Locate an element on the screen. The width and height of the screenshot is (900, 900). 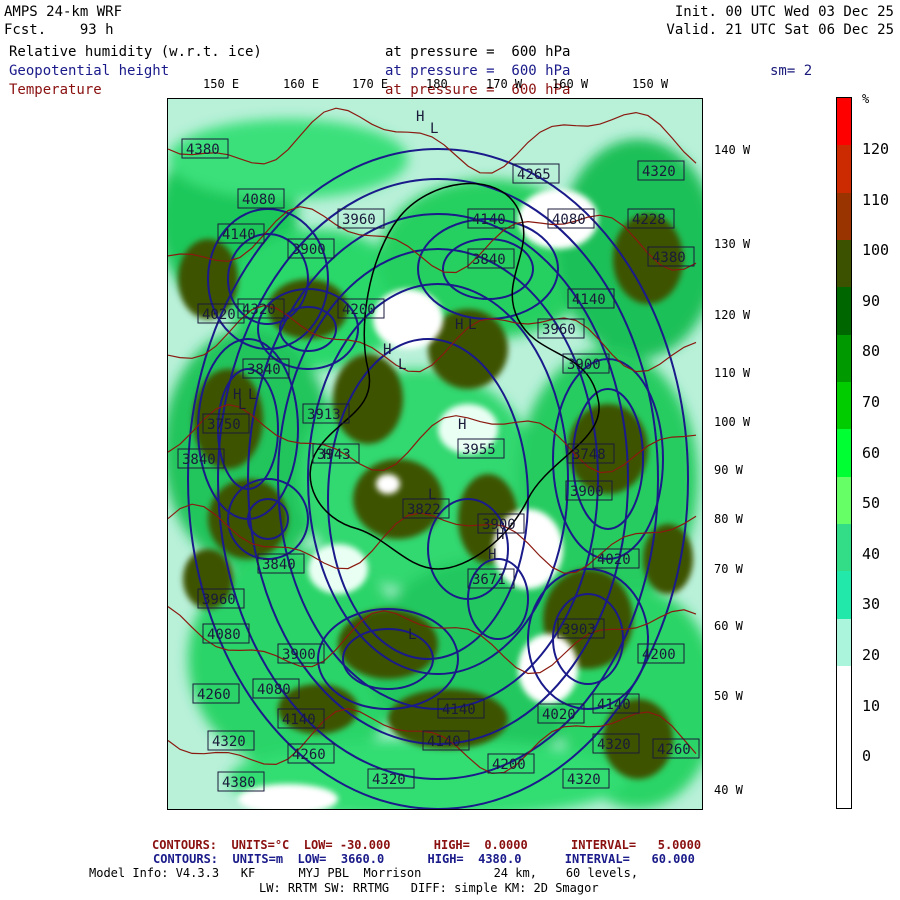
fcst-label: Fcst. is located at coordinates (25, 30).